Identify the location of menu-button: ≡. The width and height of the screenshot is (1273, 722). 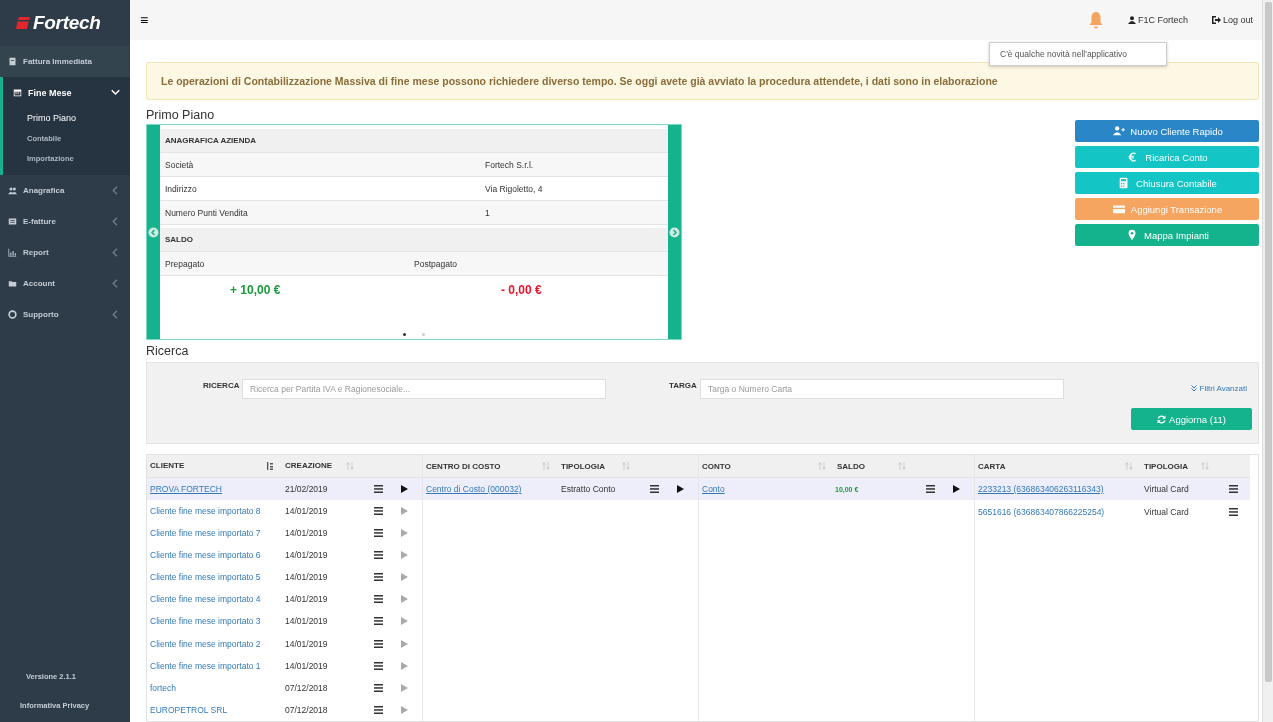
(602, 20).